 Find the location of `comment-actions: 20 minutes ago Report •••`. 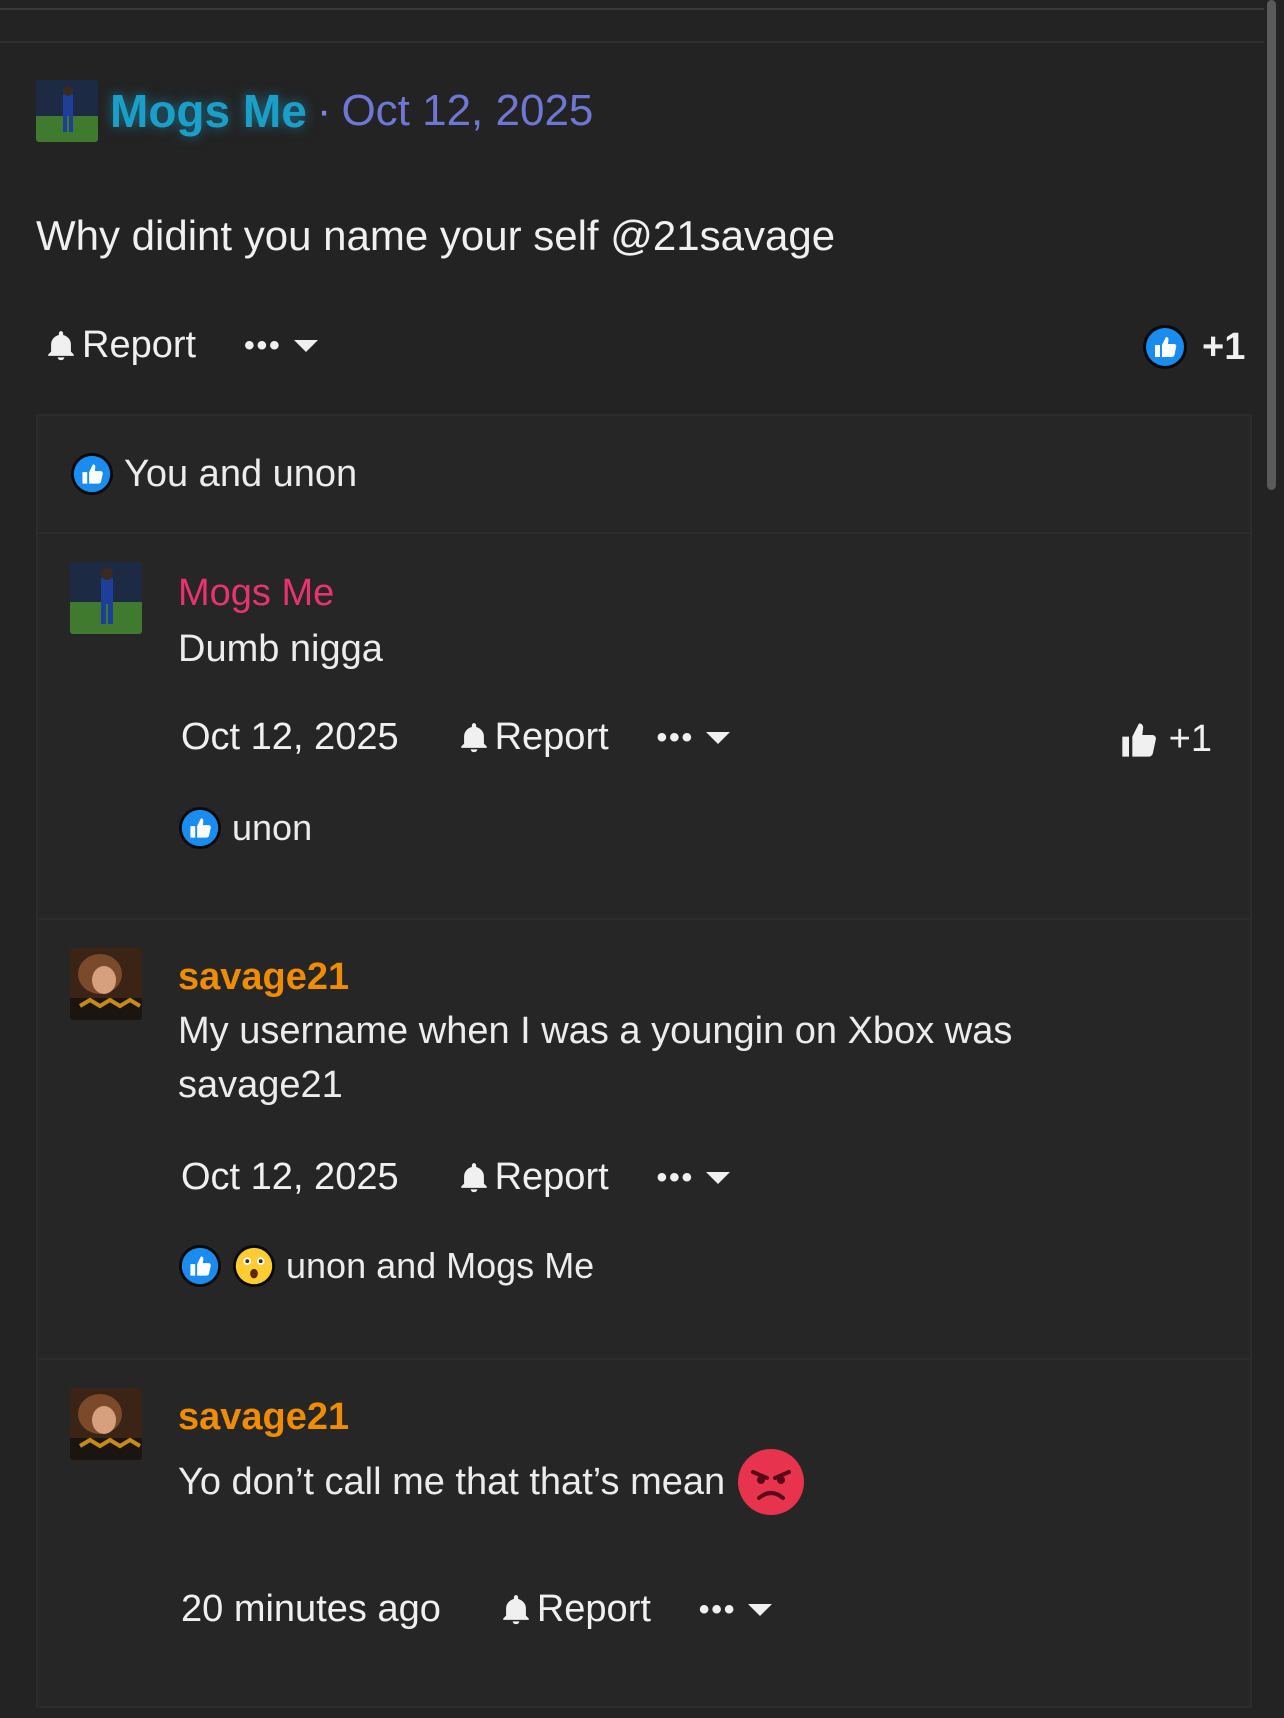

comment-actions: 20 minutes ago Report ••• is located at coordinates (477, 1609).